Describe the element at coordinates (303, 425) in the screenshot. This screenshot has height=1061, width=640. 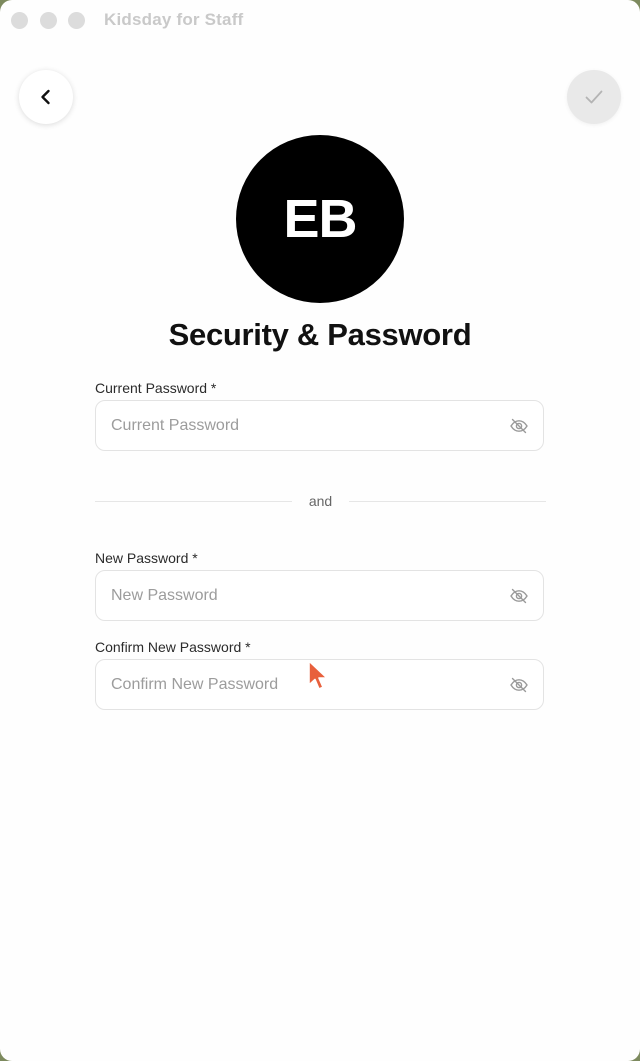
I see `current-password-input` at that location.